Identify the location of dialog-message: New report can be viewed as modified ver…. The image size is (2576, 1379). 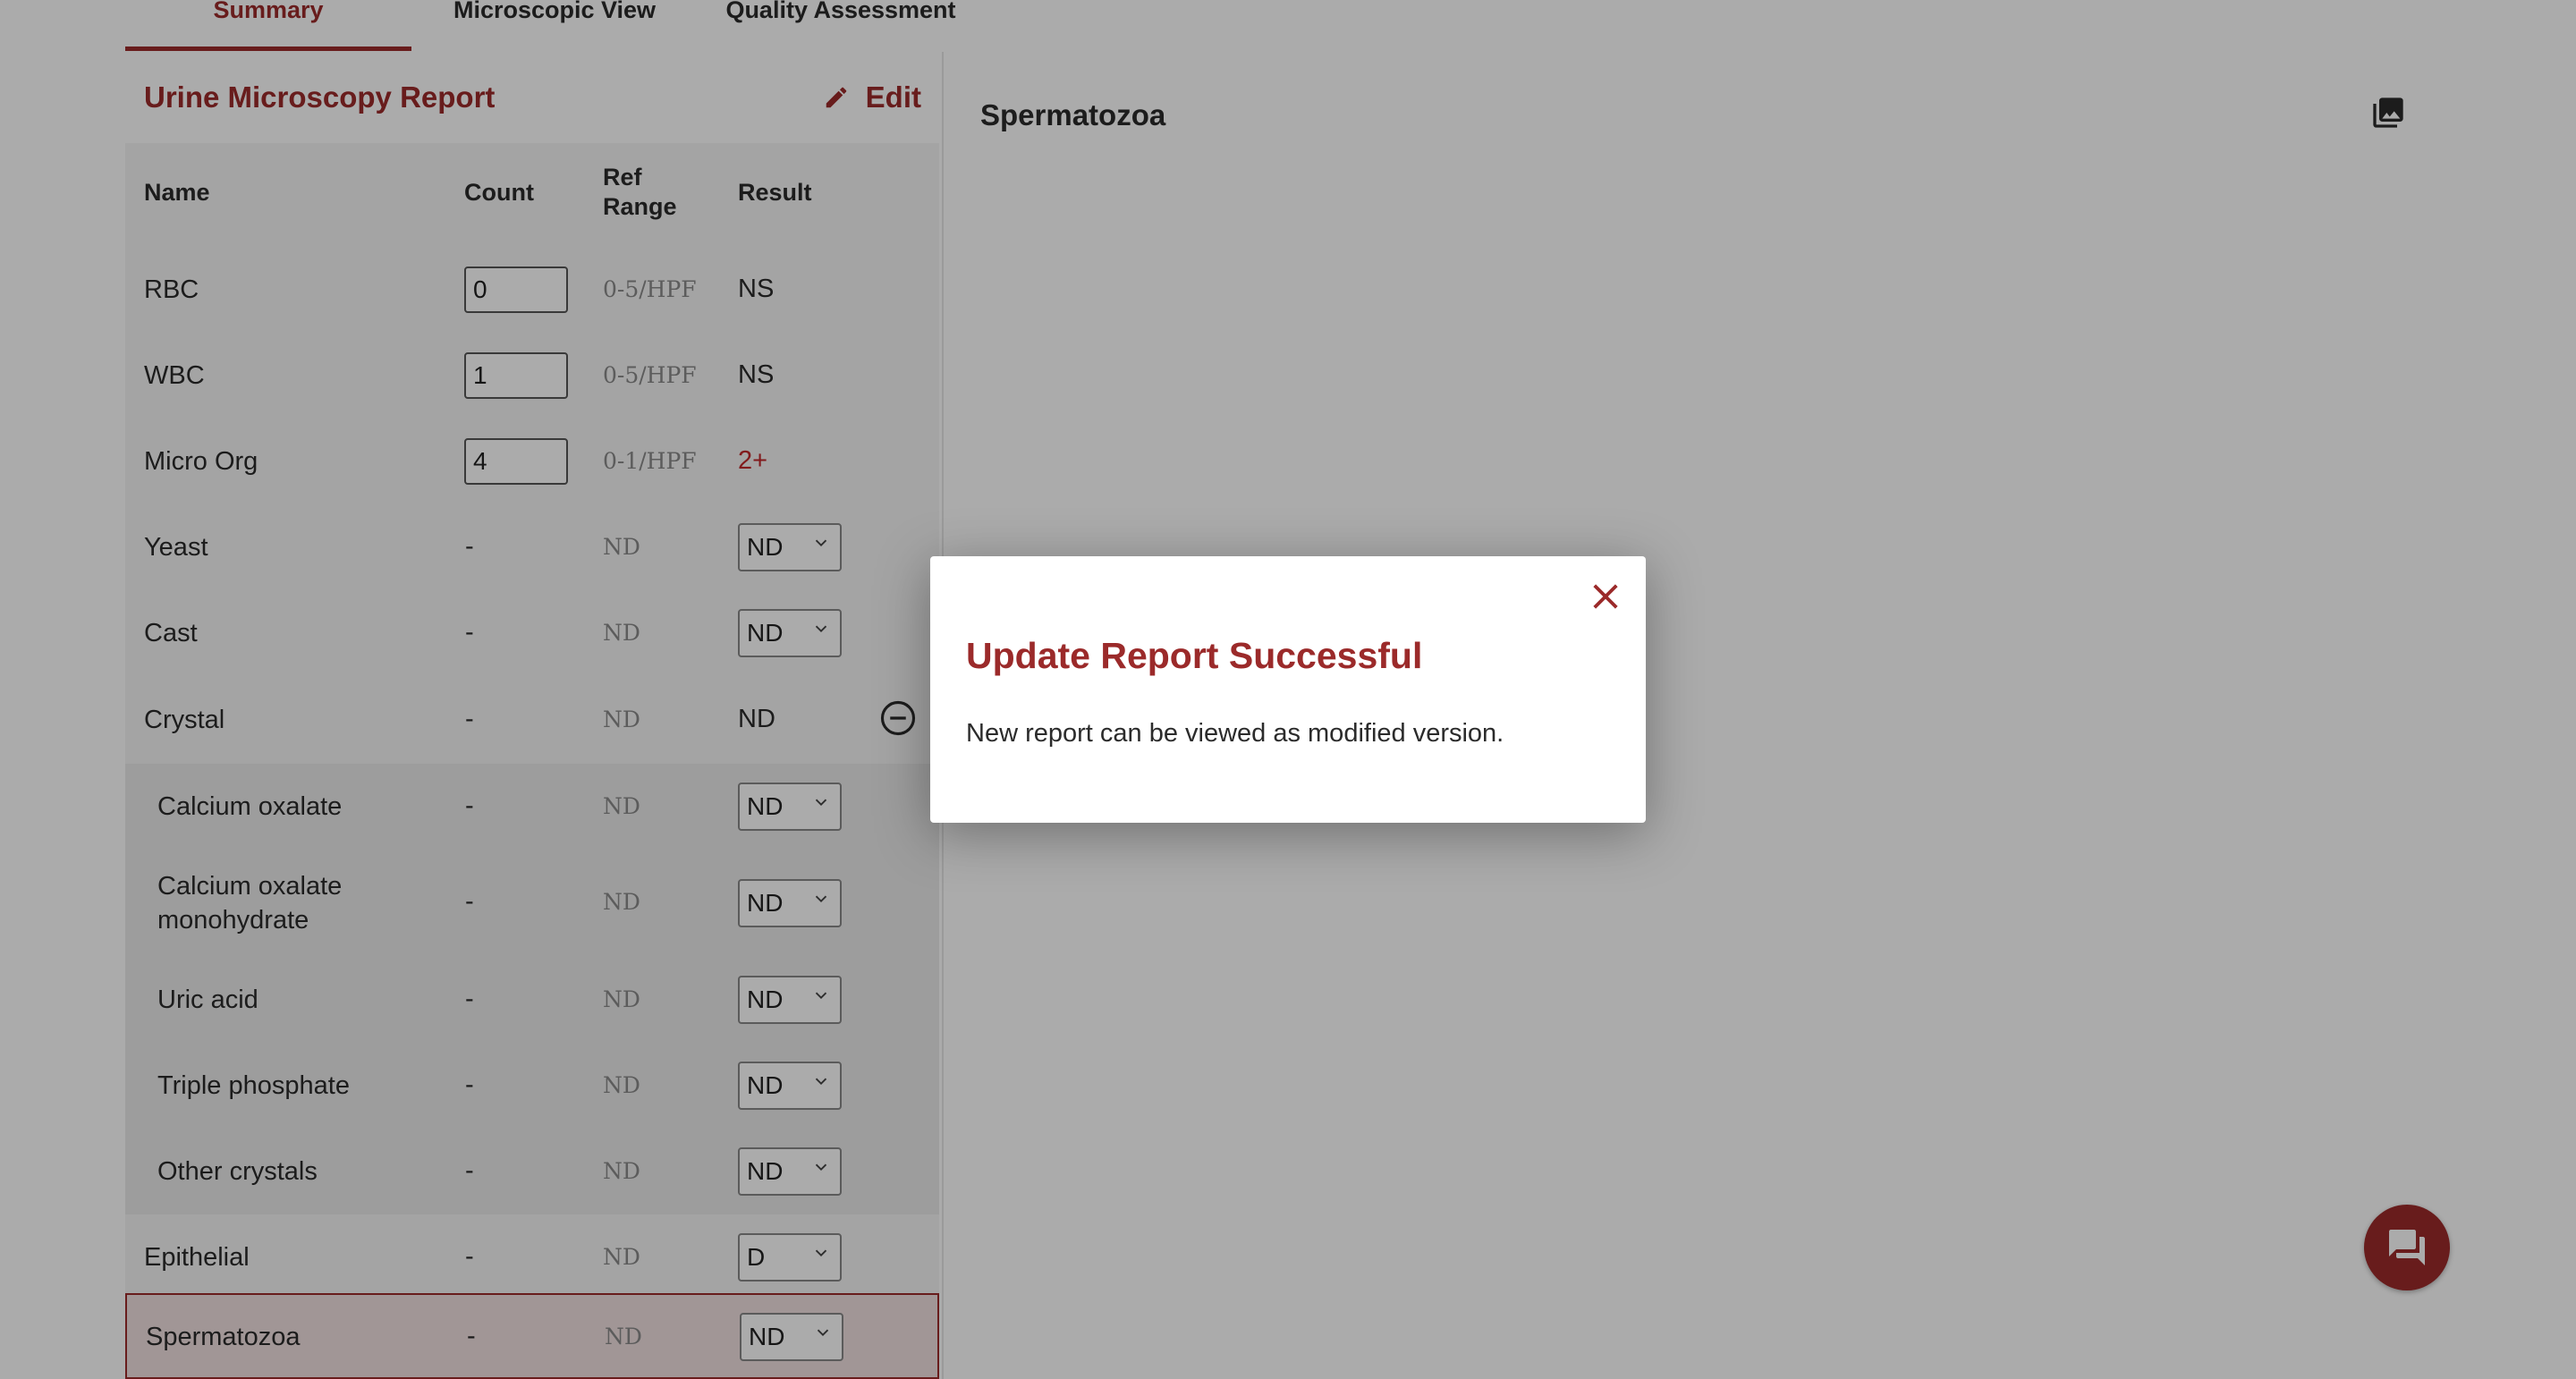
(1235, 733).